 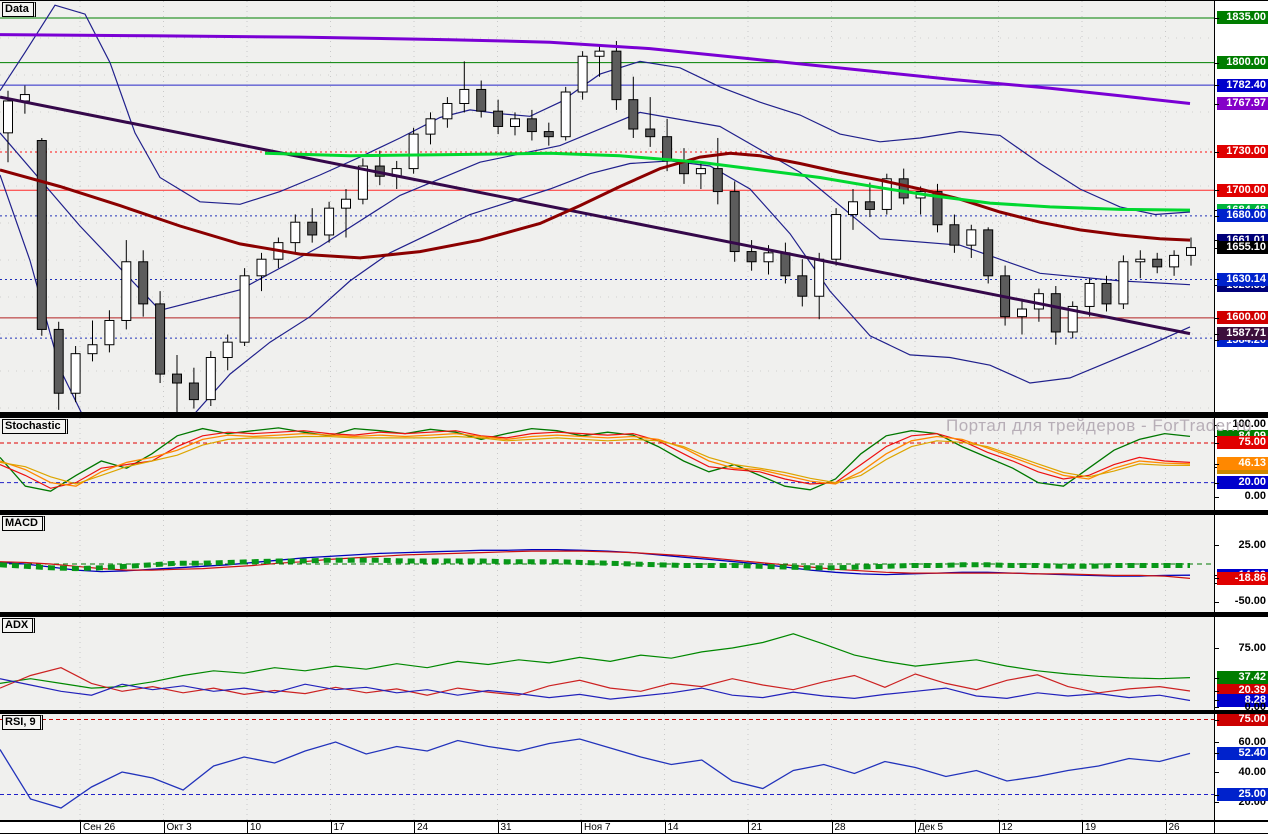 I want to click on scale-label: -50.00, so click(x=1250, y=601).